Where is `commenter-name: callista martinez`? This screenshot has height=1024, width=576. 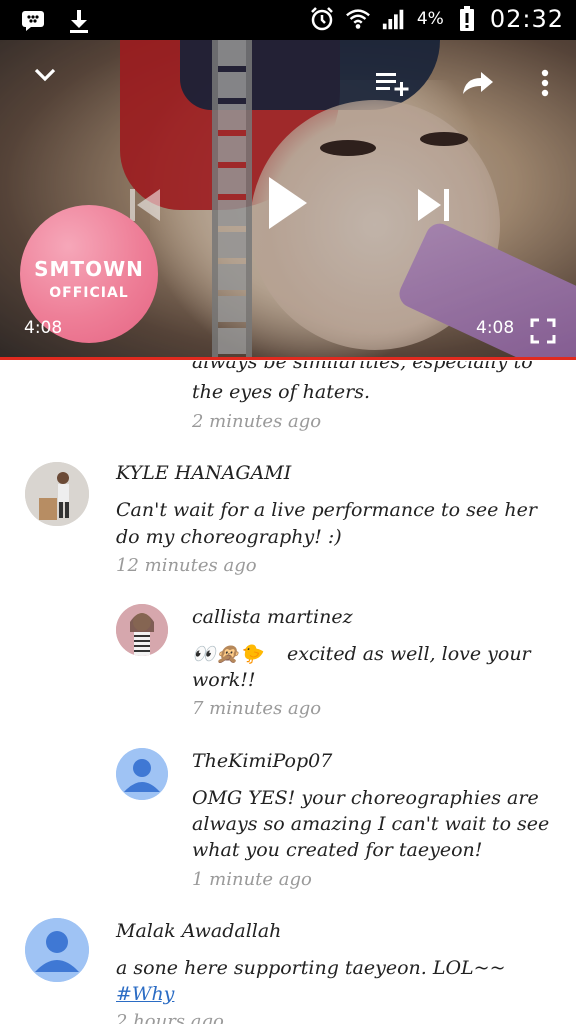
commenter-name: callista martinez is located at coordinates (272, 617).